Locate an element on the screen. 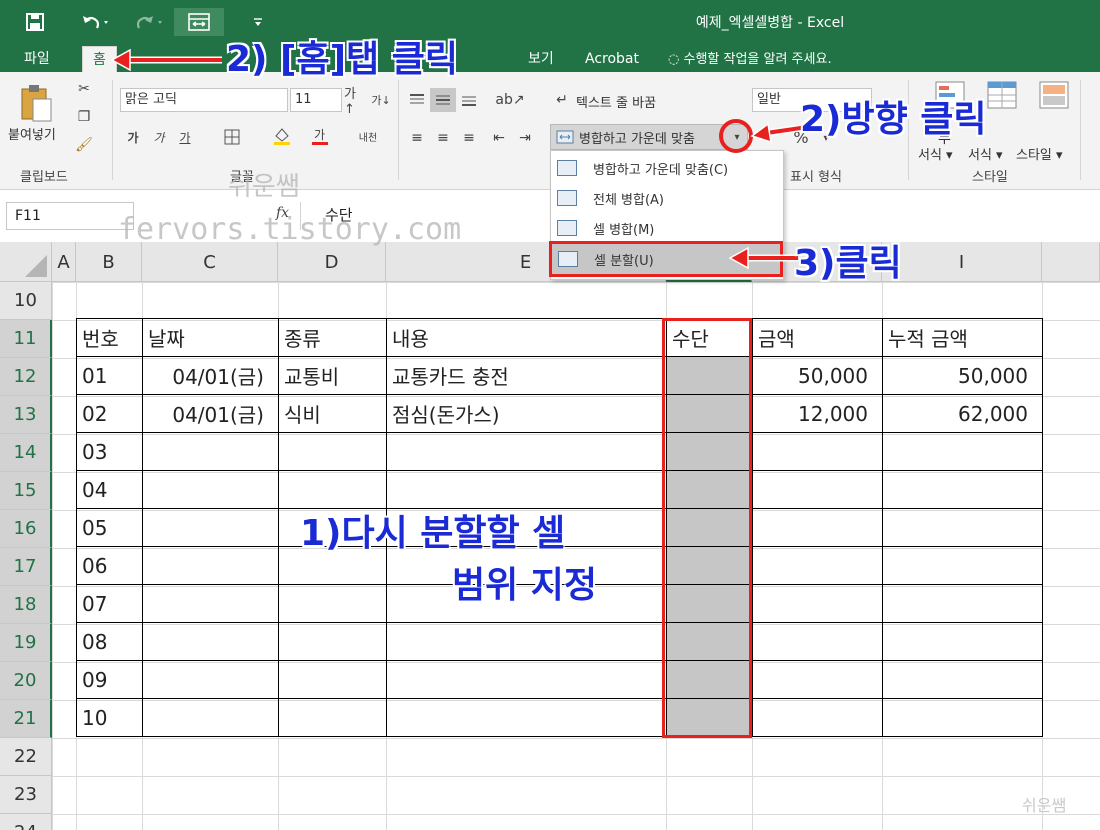  menu-item-merge-across: 전체 병합(A) is located at coordinates (667, 198).